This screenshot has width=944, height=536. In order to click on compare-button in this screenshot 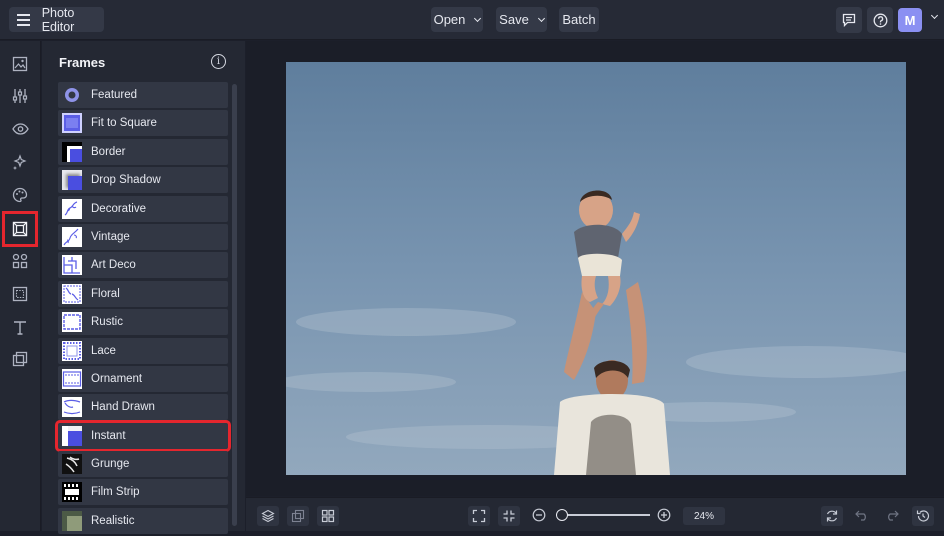, I will do `click(298, 516)`.